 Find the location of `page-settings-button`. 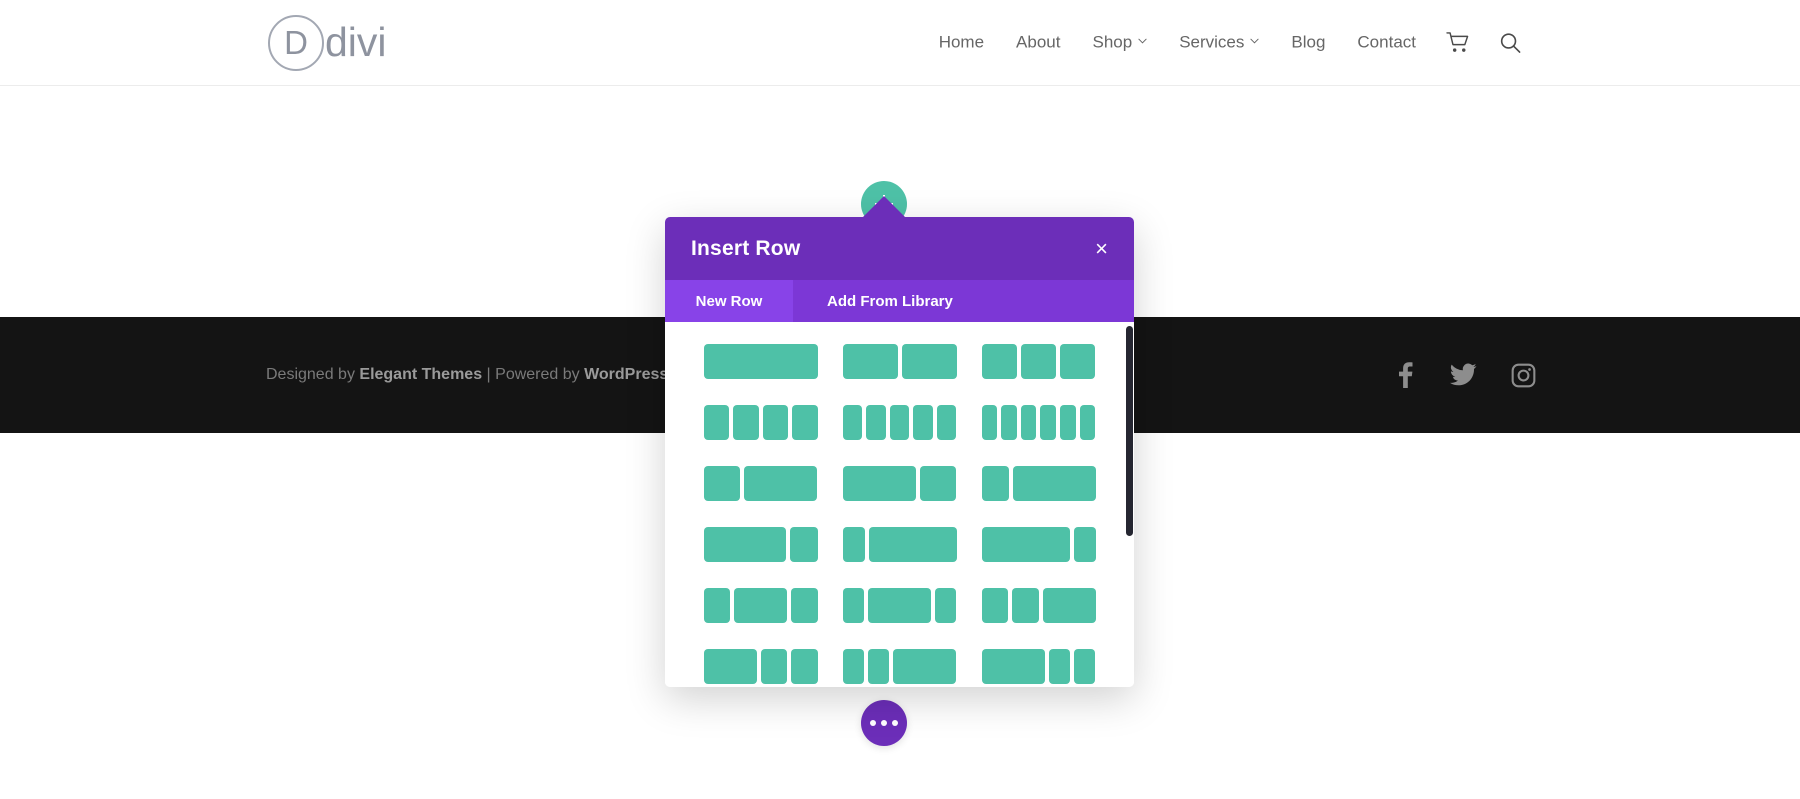

page-settings-button is located at coordinates (884, 723).